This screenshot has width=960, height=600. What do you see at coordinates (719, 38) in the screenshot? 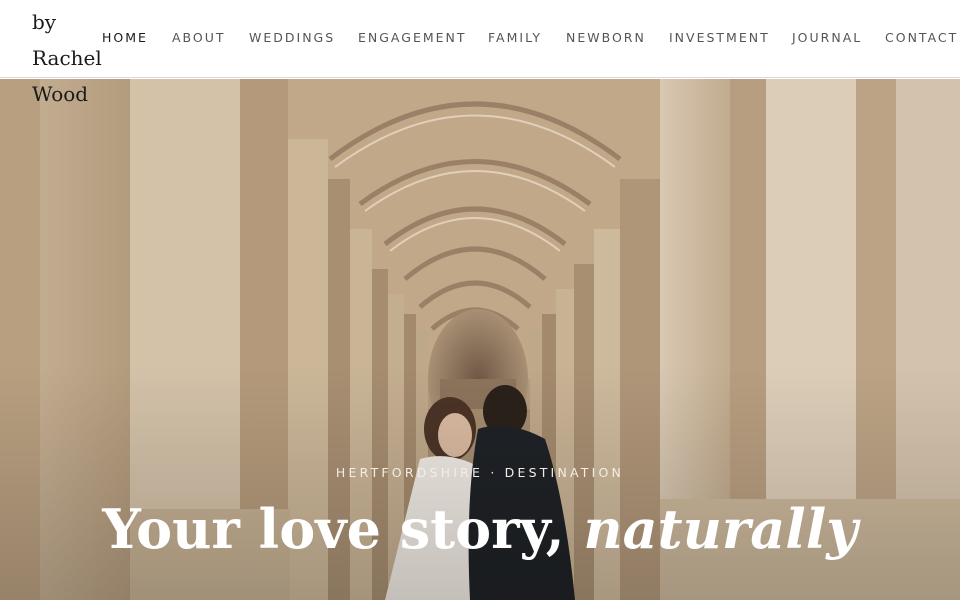
I see `nav-item-investment: INVESTMENT` at bounding box center [719, 38].